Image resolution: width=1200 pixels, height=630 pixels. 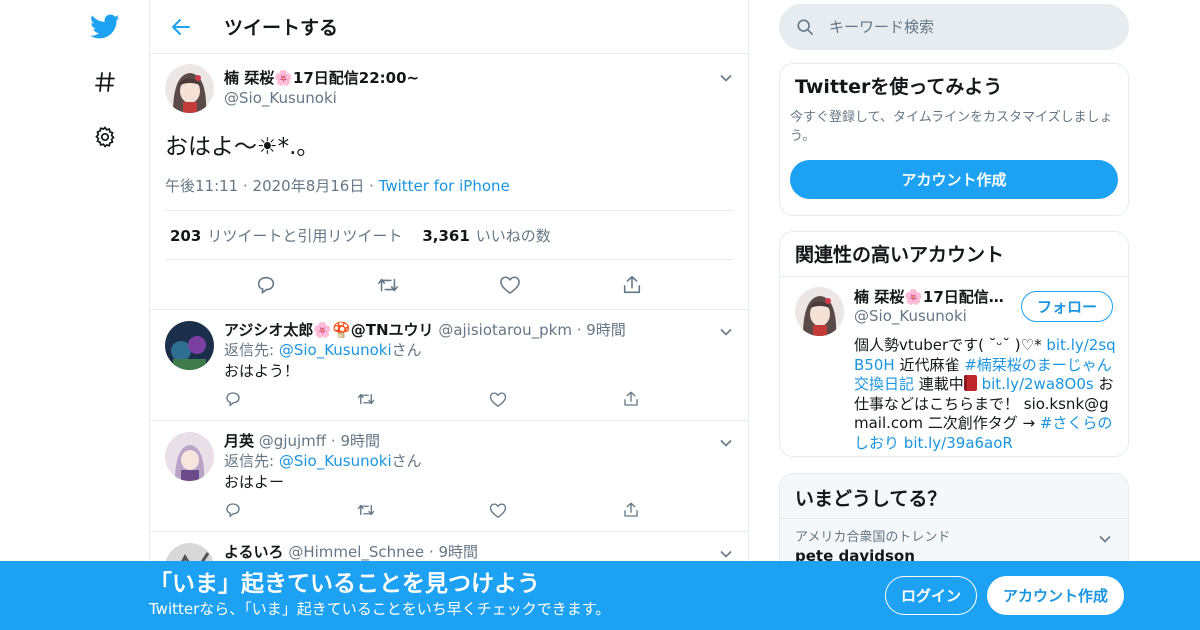 What do you see at coordinates (934, 316) in the screenshot?
I see `related-handle: @Sio_Kusunoki` at bounding box center [934, 316].